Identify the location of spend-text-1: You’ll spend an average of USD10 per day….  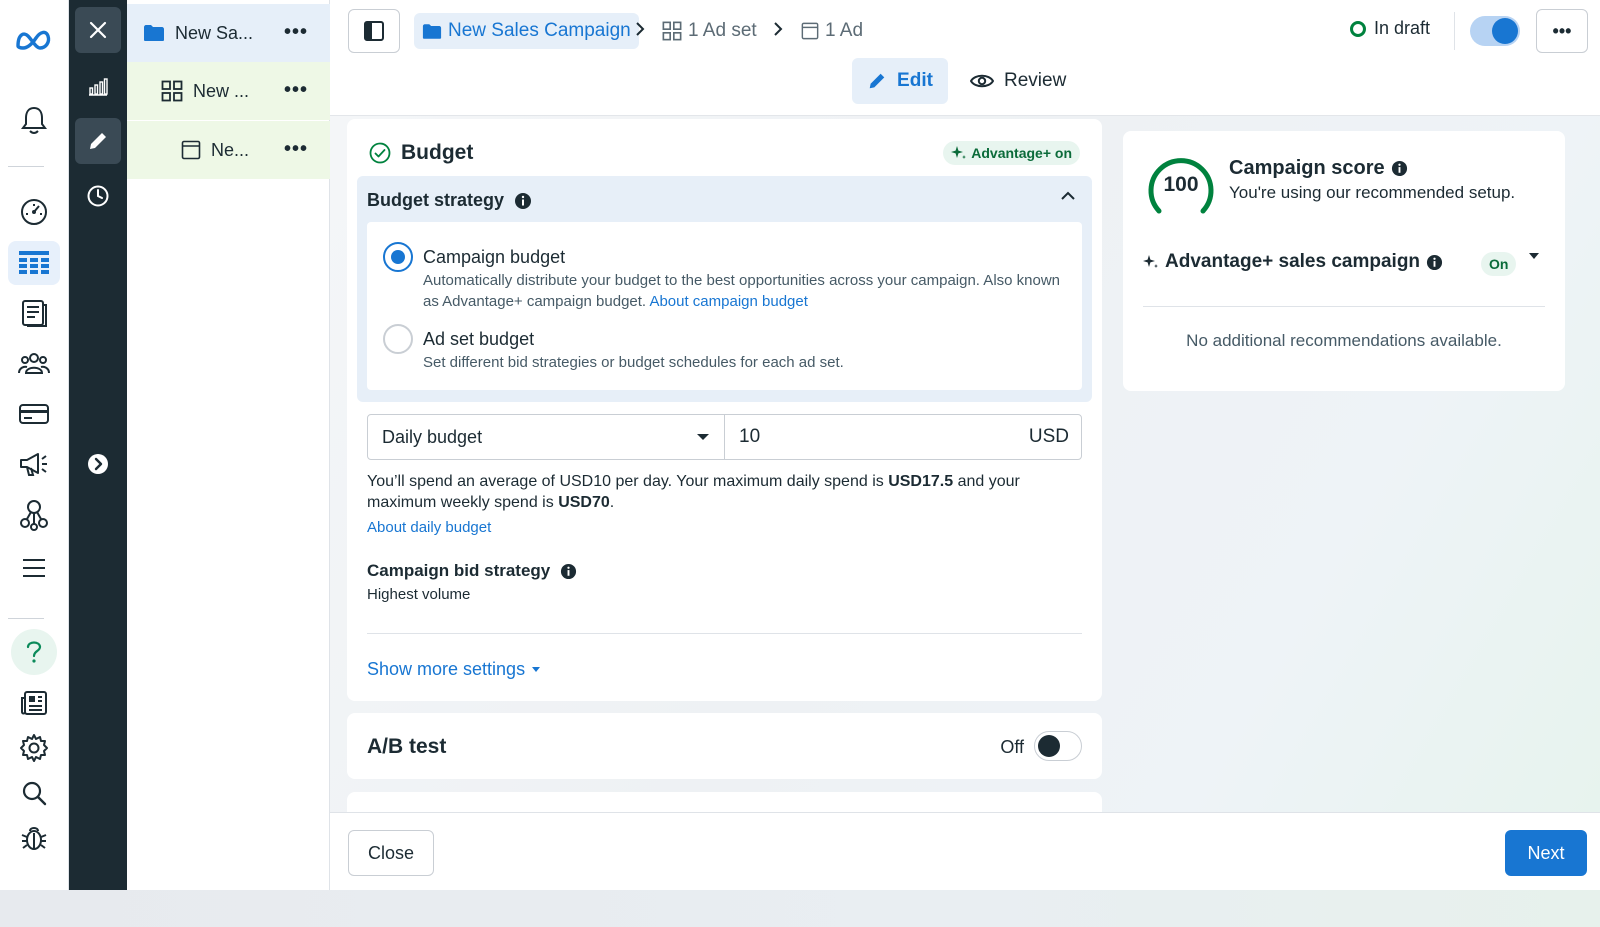
(625, 481).